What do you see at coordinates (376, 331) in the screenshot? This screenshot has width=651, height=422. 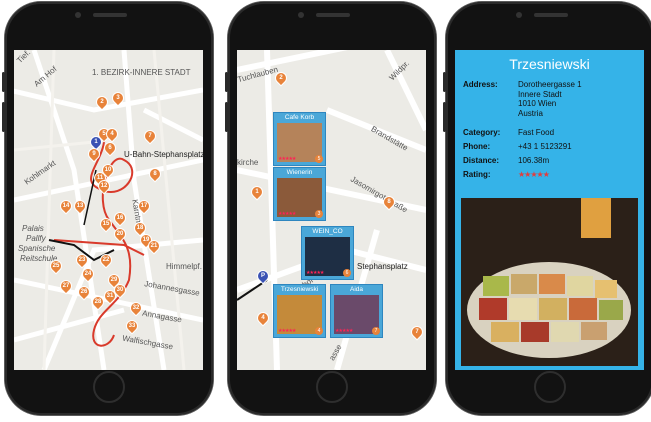 I see `card-badge: 7` at bounding box center [376, 331].